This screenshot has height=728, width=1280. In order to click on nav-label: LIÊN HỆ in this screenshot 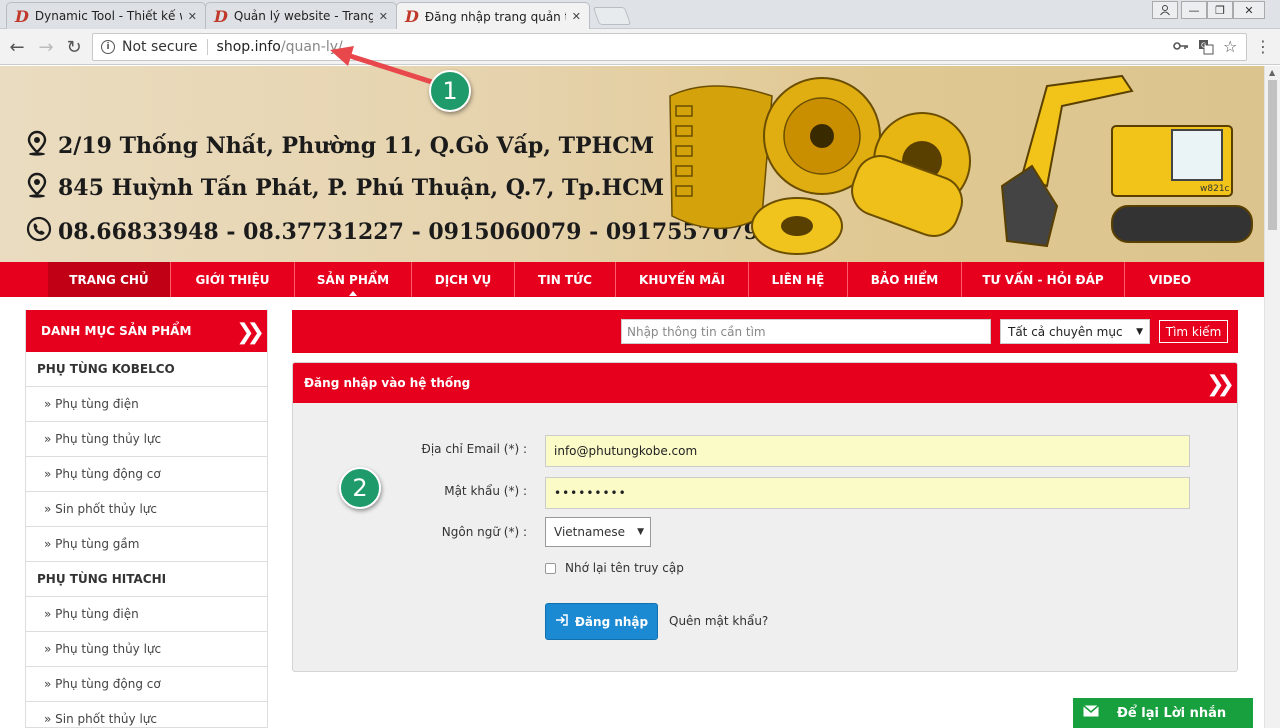, I will do `click(798, 279)`.